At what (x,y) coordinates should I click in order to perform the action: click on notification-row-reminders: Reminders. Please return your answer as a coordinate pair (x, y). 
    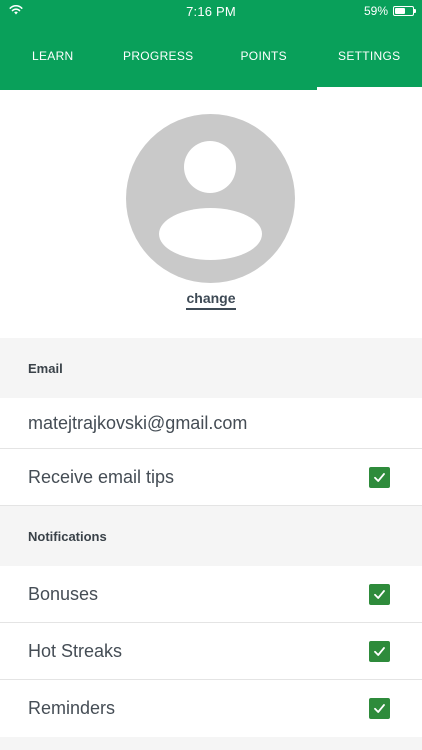
    Looking at the image, I should click on (211, 708).